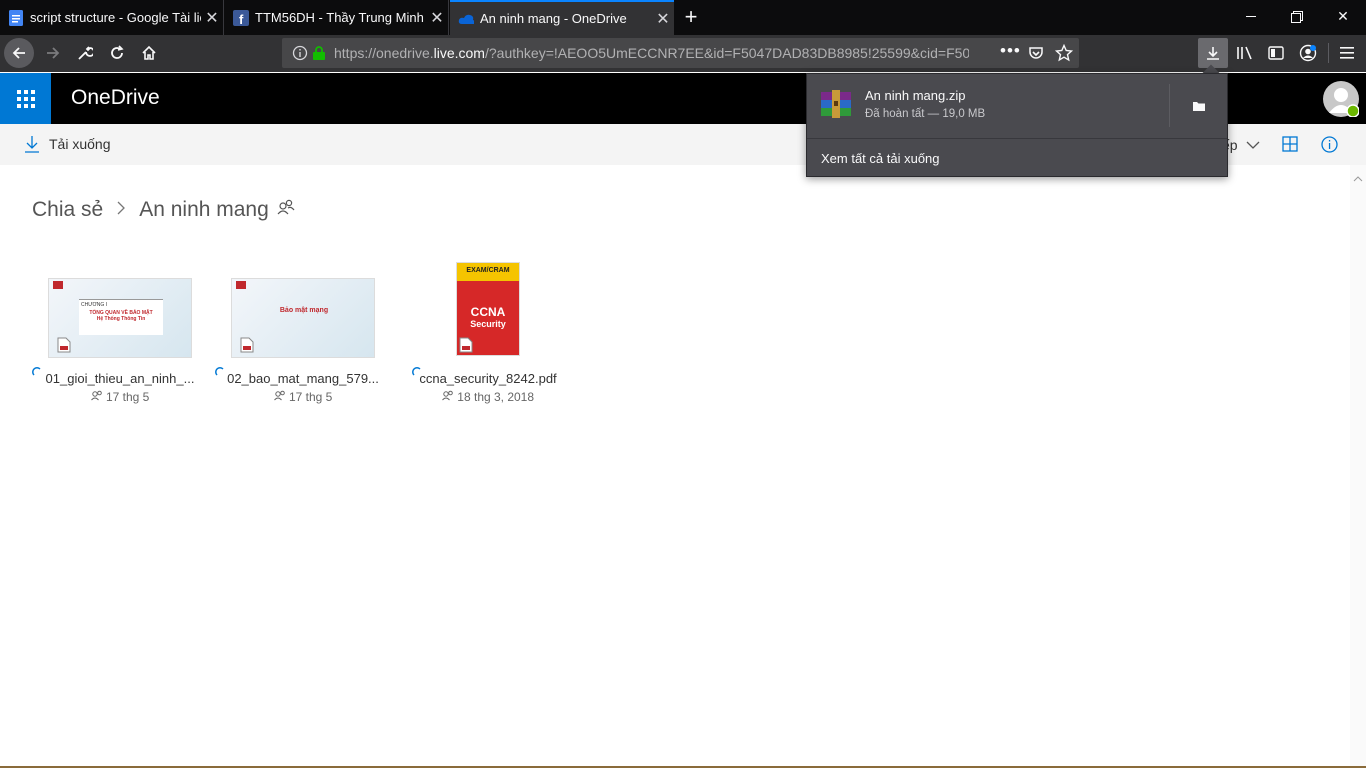 This screenshot has width=1366, height=768. I want to click on wrench-icon, so click(85, 53).